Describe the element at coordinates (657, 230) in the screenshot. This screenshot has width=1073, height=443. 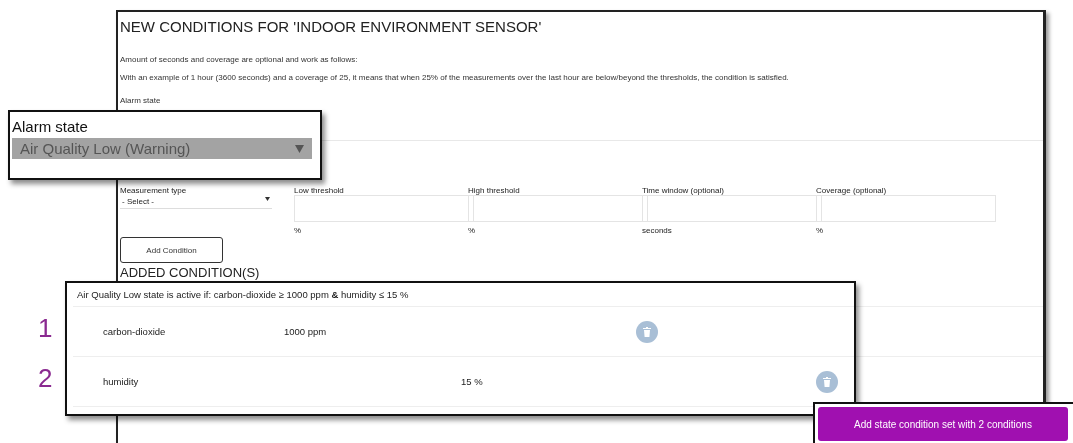
I see `unit-label: seconds` at that location.